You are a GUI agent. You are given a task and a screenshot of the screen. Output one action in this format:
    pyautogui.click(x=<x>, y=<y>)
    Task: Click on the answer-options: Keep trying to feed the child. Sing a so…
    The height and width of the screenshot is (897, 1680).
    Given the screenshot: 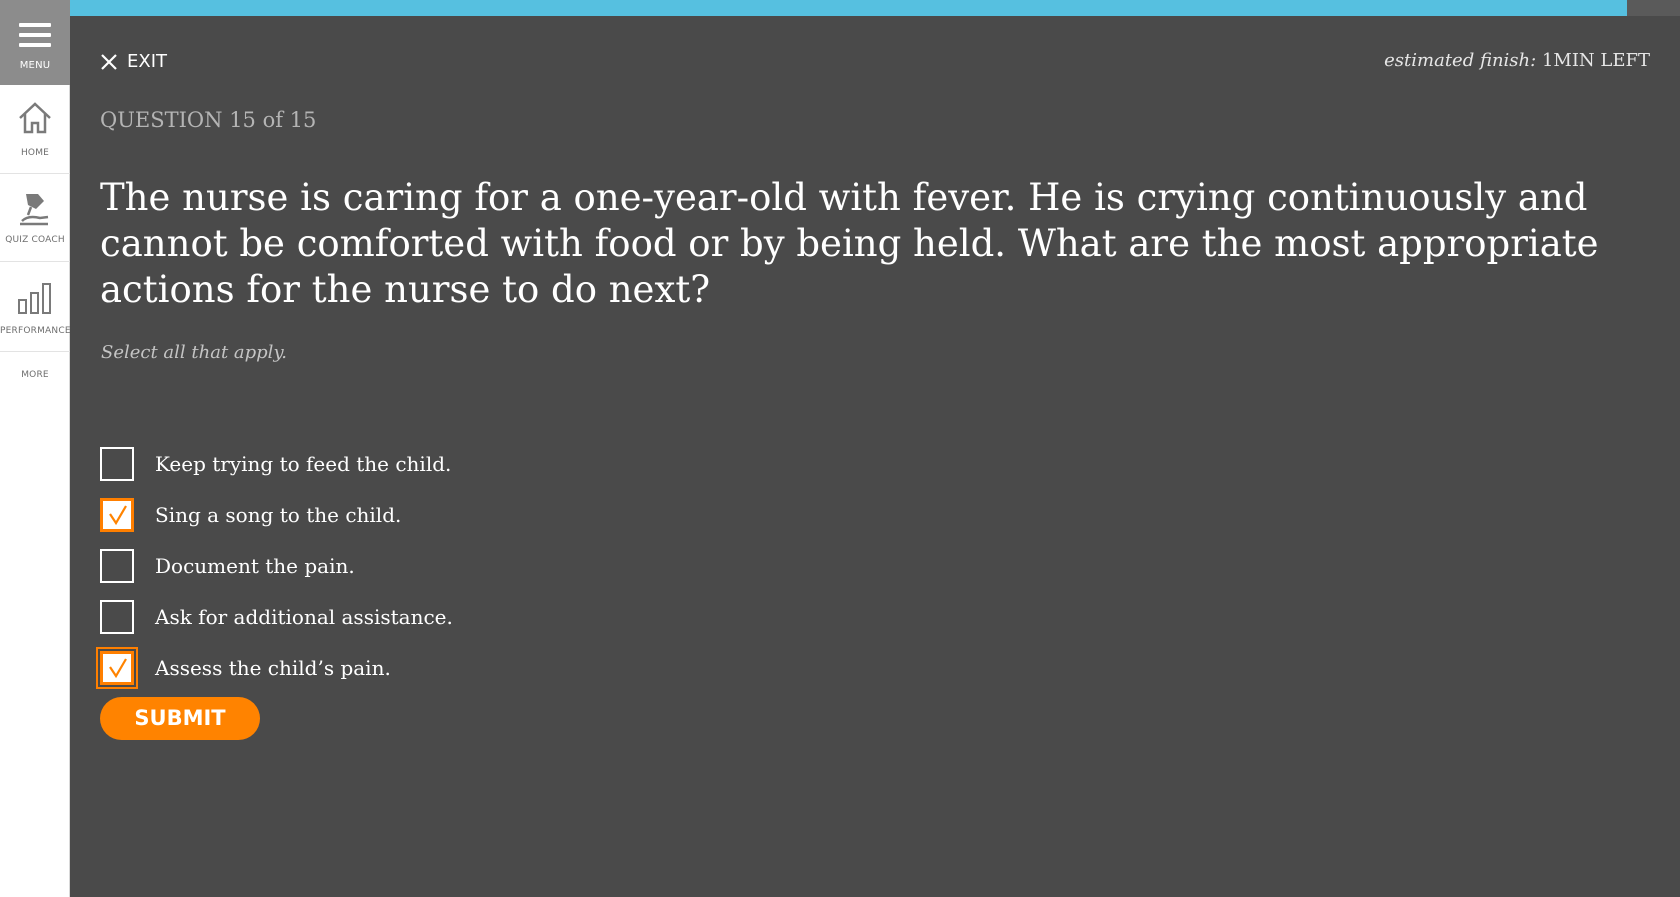 What is the action you would take?
    pyautogui.click(x=274, y=565)
    